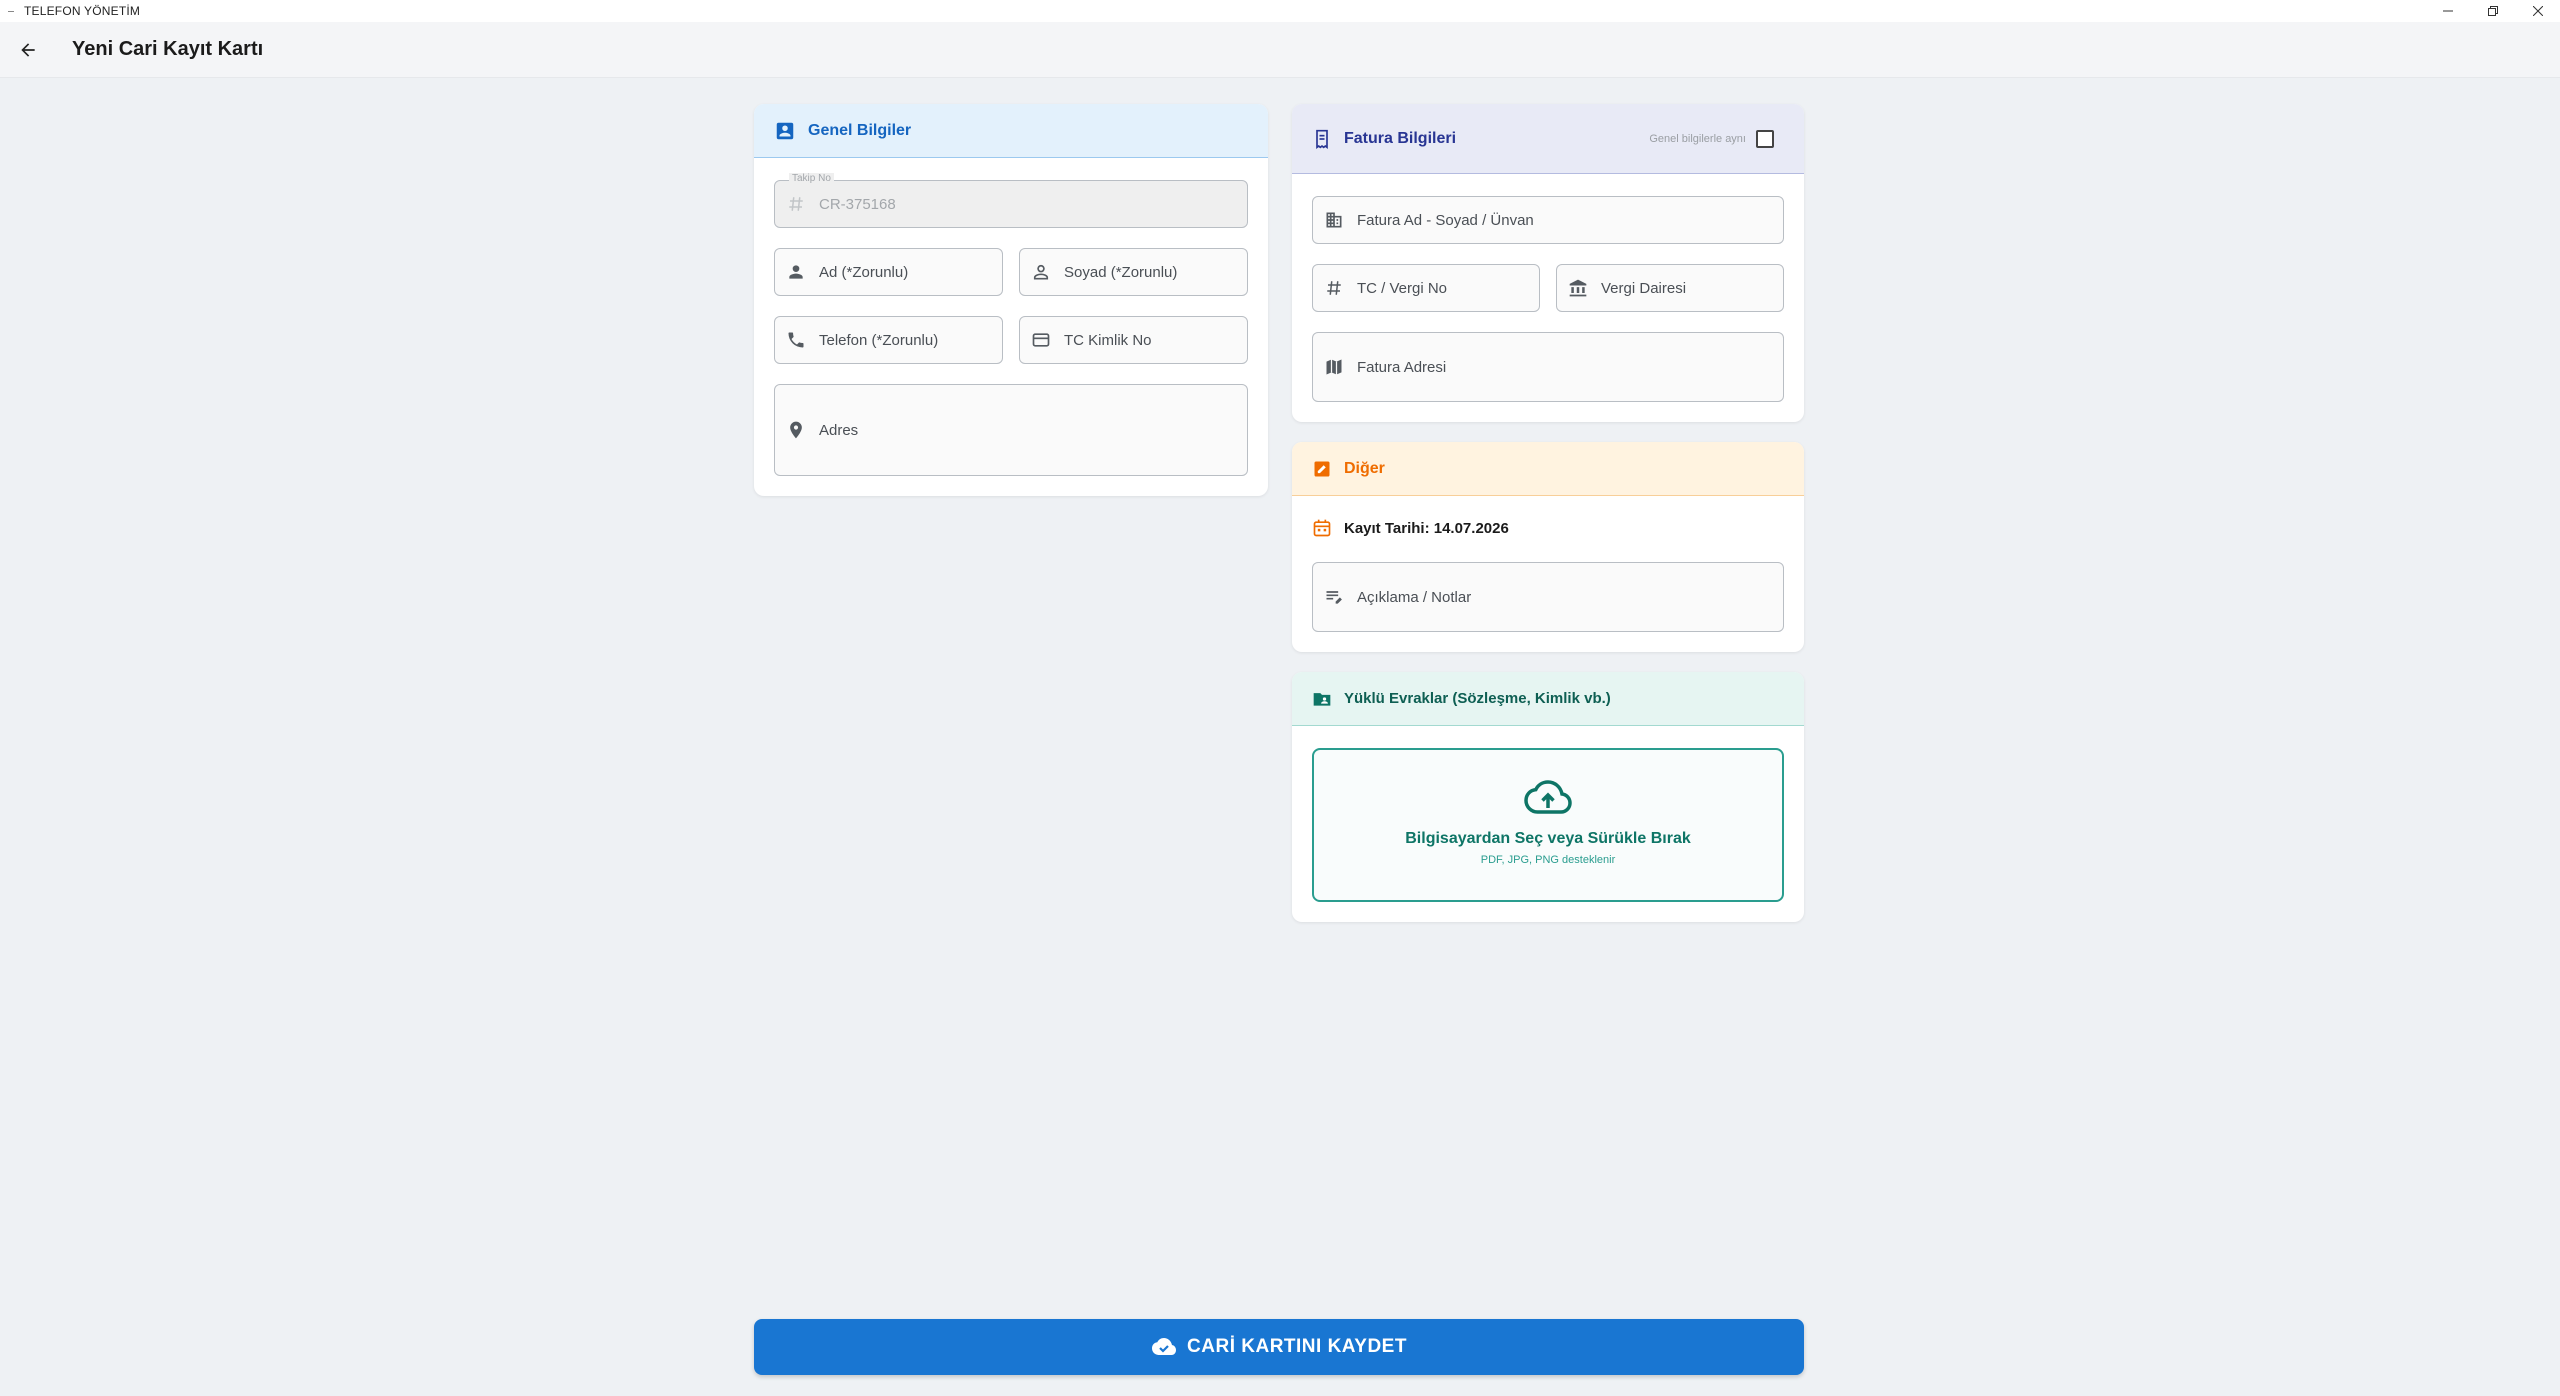 The image size is (2560, 1396). Describe the element at coordinates (1548, 597) in the screenshot. I see `notes-input: Açıklama / Notlar` at that location.